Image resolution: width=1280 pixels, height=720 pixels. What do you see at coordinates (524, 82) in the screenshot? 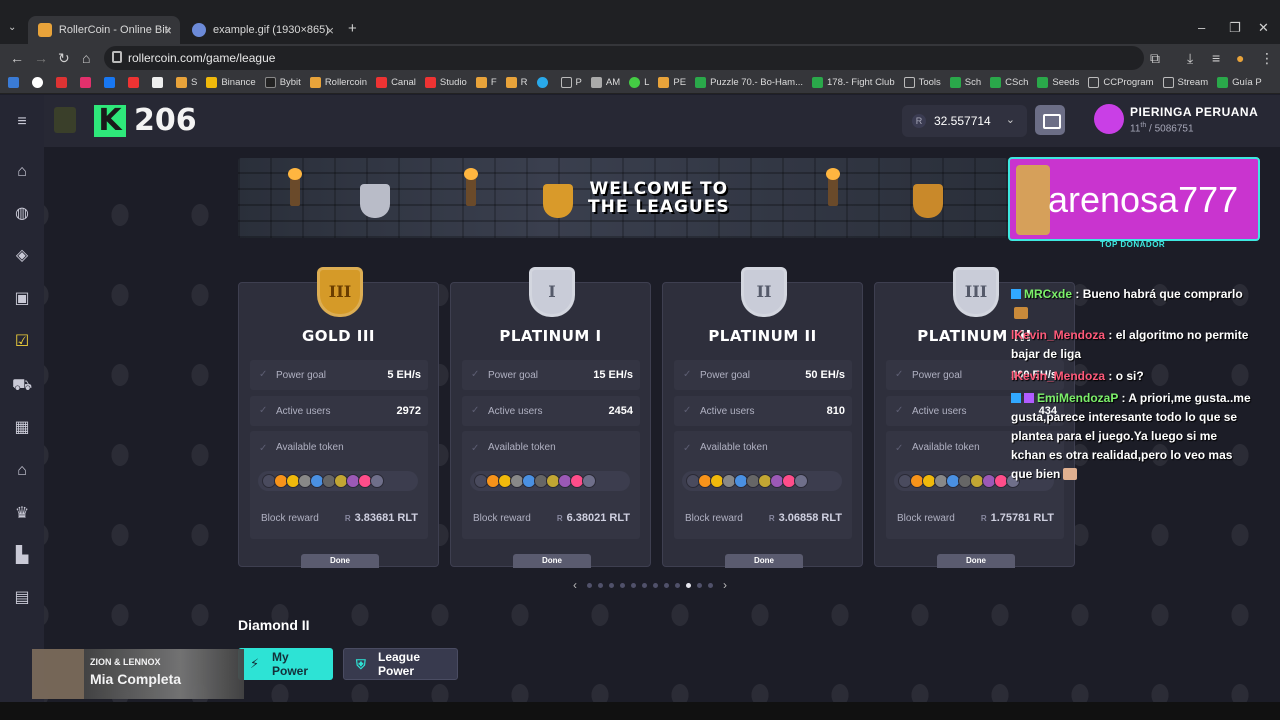
I see `bookmark-label: R` at bounding box center [524, 82].